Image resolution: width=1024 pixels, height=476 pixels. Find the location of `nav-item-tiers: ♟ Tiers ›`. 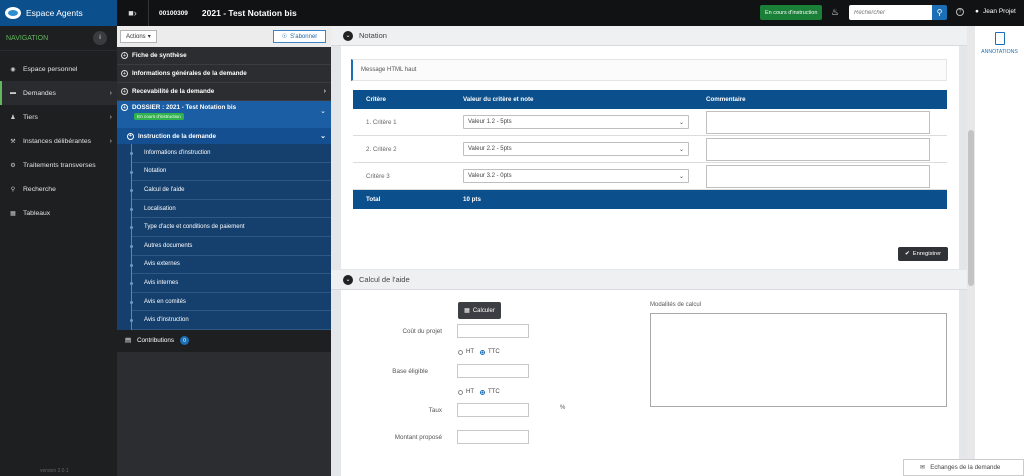

nav-item-tiers: ♟ Tiers › is located at coordinates (58, 117).